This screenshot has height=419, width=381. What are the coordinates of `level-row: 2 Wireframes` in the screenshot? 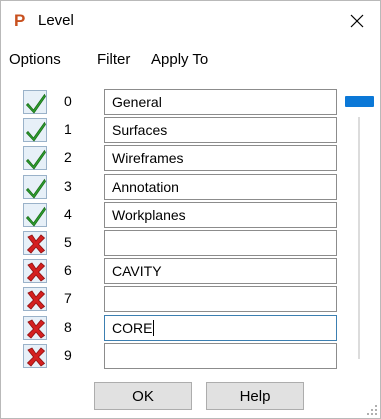 It's located at (190, 158).